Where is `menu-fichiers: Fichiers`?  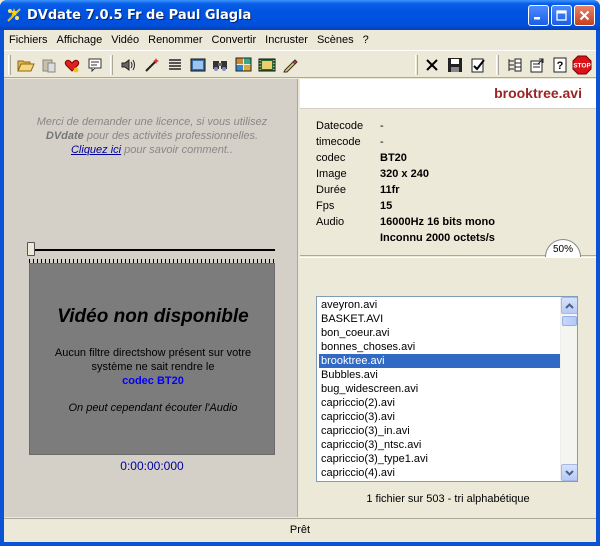
menu-fichiers: Fichiers is located at coordinates (28, 40).